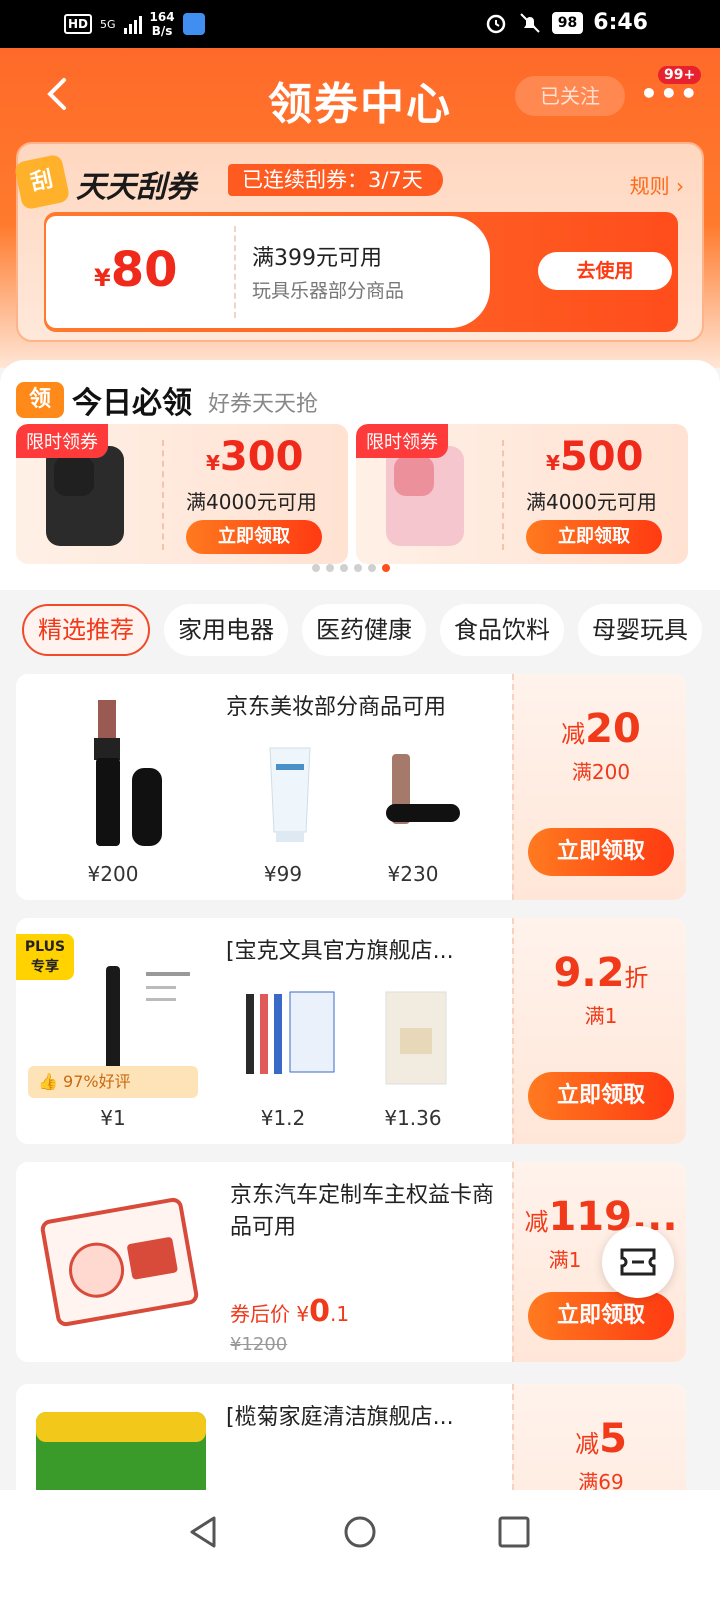 The height and width of the screenshot is (1600, 720). I want to click on discount-amount: 20, so click(613, 729).